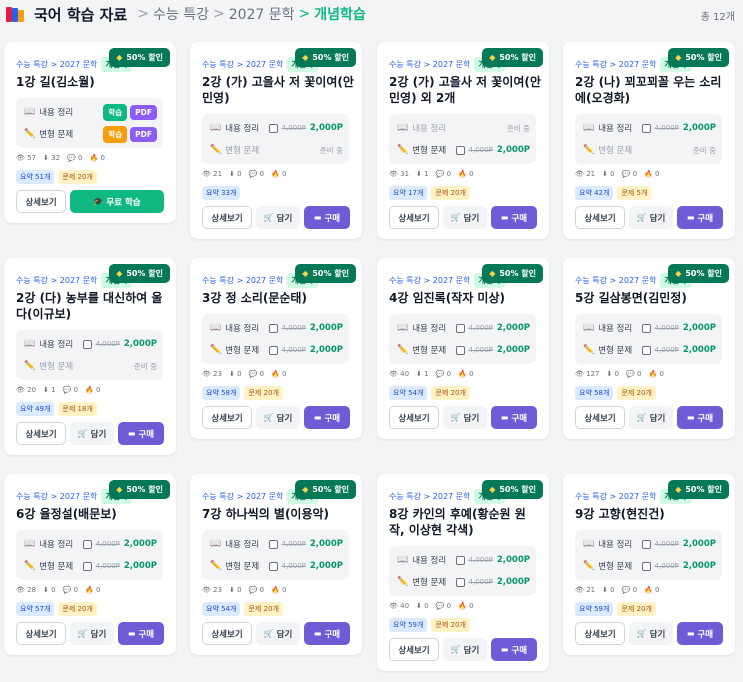 This screenshot has width=743, height=682. What do you see at coordinates (465, 522) in the screenshot?
I see `card-title: 8강 카인의 후예(황순원 원작, 이상현 각색)` at bounding box center [465, 522].